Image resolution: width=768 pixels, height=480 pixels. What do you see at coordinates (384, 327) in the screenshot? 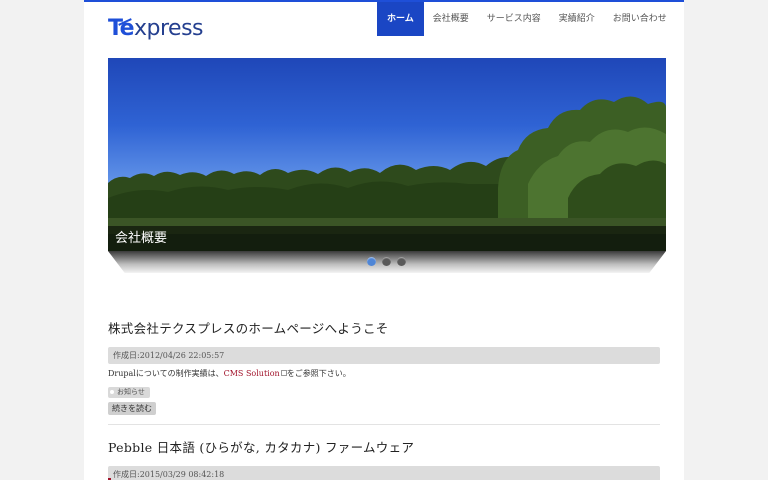
I see `article-title: 株式会社テクスプレスのホームページへようこそ` at bounding box center [384, 327].